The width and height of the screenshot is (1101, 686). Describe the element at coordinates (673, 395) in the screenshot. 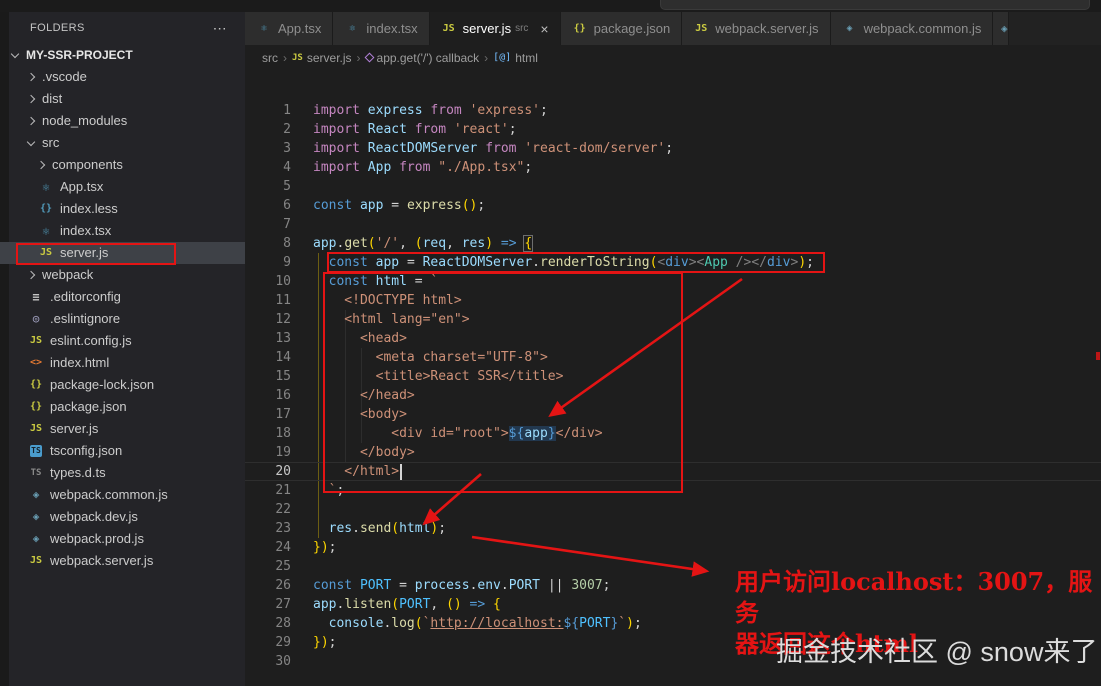

I see `code-line-16: 16 </head>` at that location.